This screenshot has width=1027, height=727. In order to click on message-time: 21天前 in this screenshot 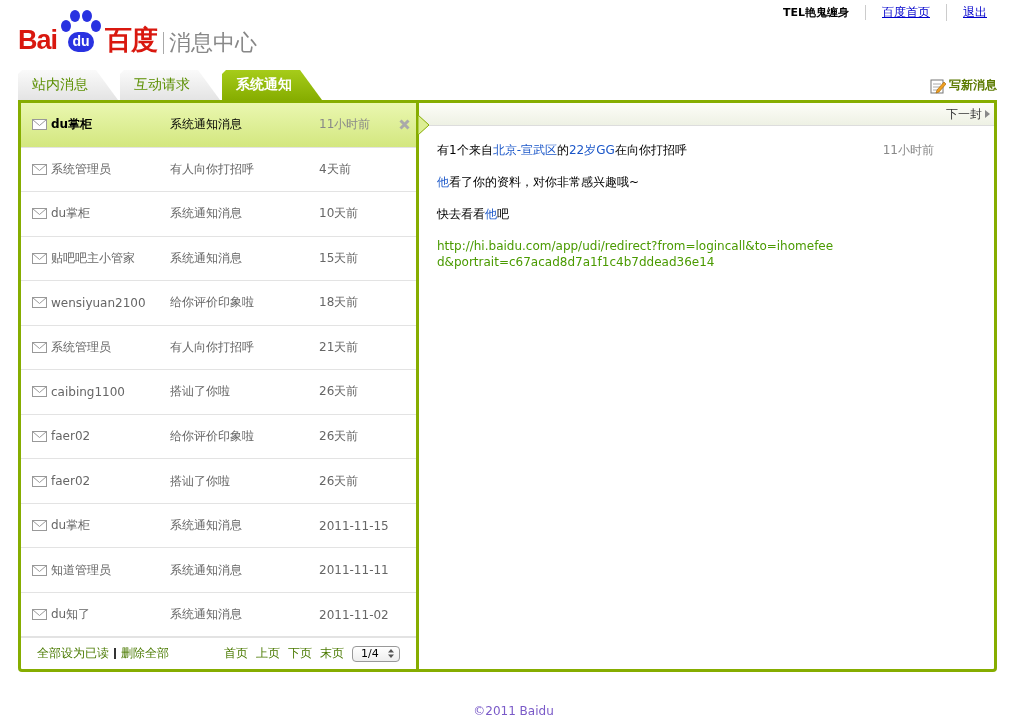, I will do `click(339, 347)`.